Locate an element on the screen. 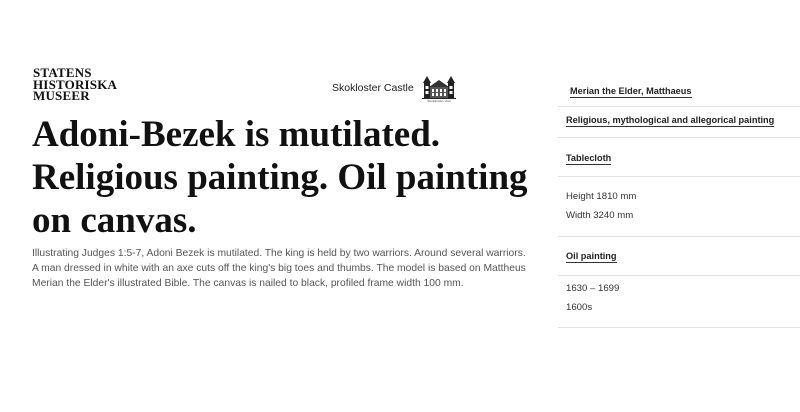 This screenshot has width=800, height=412. artist-link: Merian the Elder, Matthaeus is located at coordinates (631, 92).